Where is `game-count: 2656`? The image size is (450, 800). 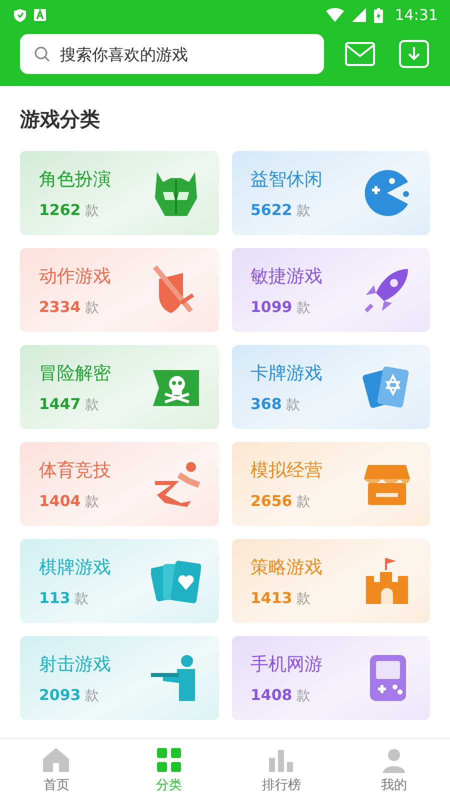
game-count: 2656 is located at coordinates (271, 501).